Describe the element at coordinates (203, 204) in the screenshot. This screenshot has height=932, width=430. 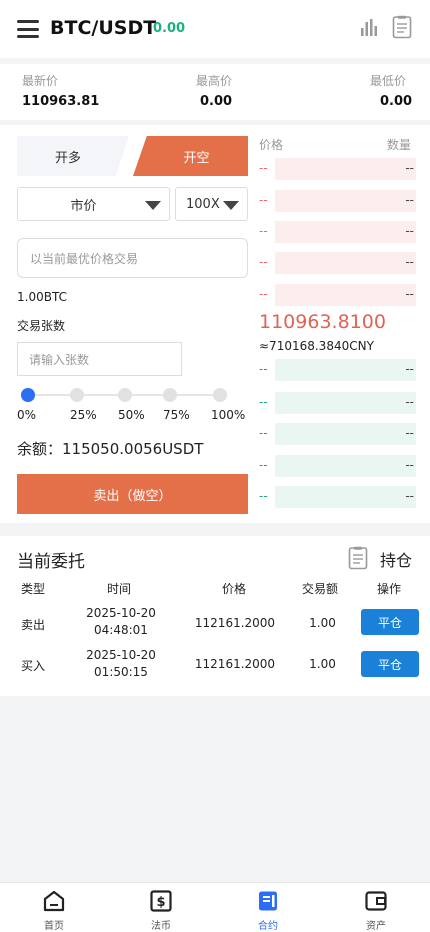
I see `leverage-value: 100X` at that location.